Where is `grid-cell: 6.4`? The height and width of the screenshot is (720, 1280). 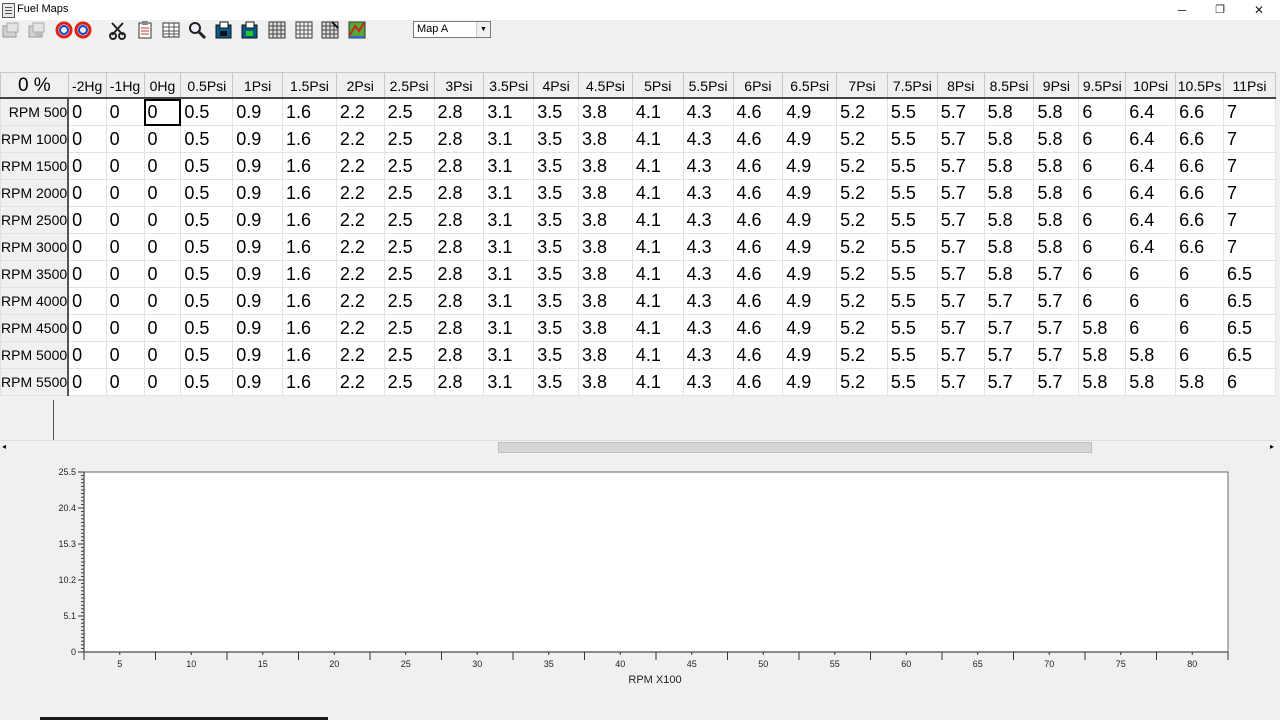 grid-cell: 6.4 is located at coordinates (1151, 166).